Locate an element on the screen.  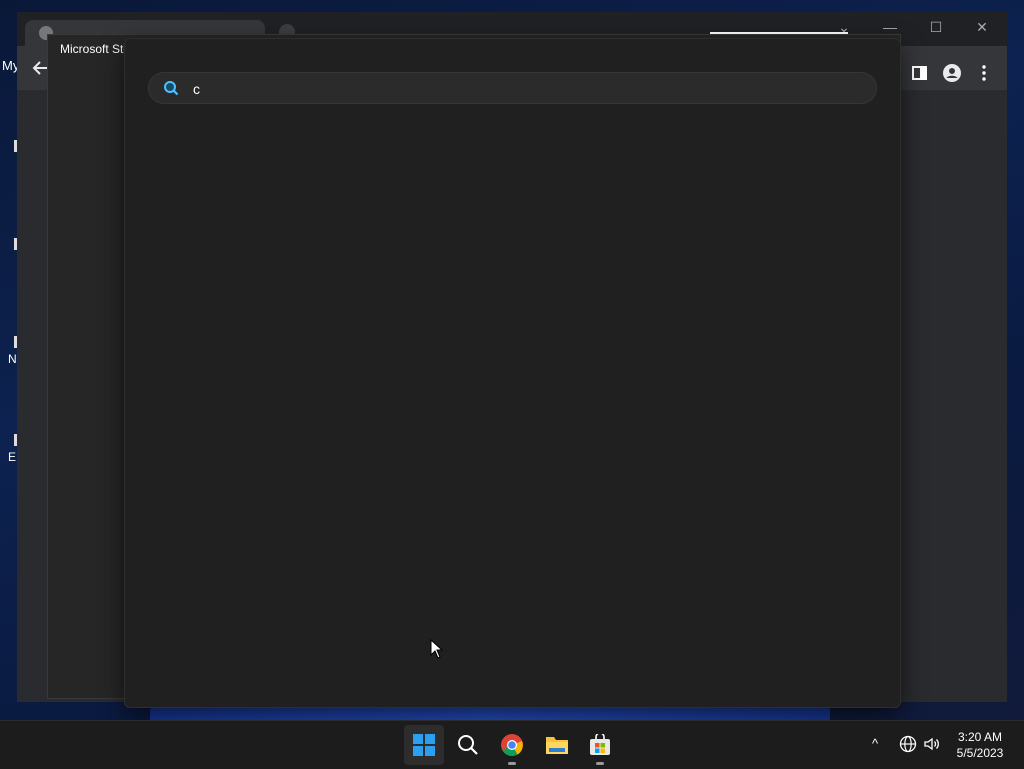
start-button is located at coordinates (424, 745).